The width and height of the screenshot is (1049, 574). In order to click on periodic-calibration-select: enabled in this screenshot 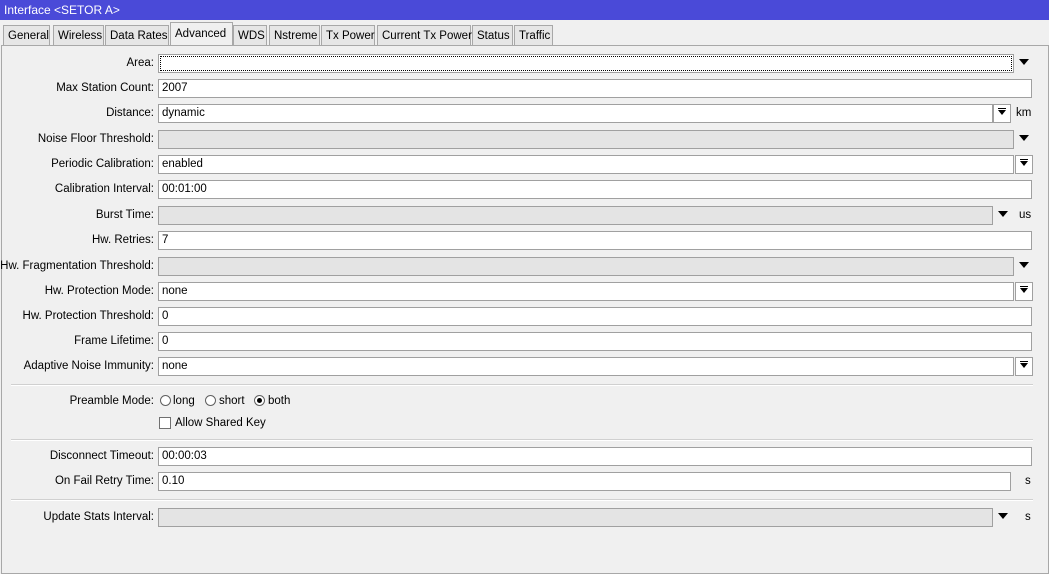, I will do `click(586, 164)`.